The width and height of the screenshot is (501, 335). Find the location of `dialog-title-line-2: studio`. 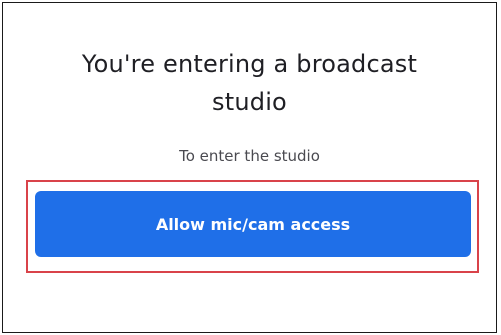

dialog-title-line-2: studio is located at coordinates (249, 102).